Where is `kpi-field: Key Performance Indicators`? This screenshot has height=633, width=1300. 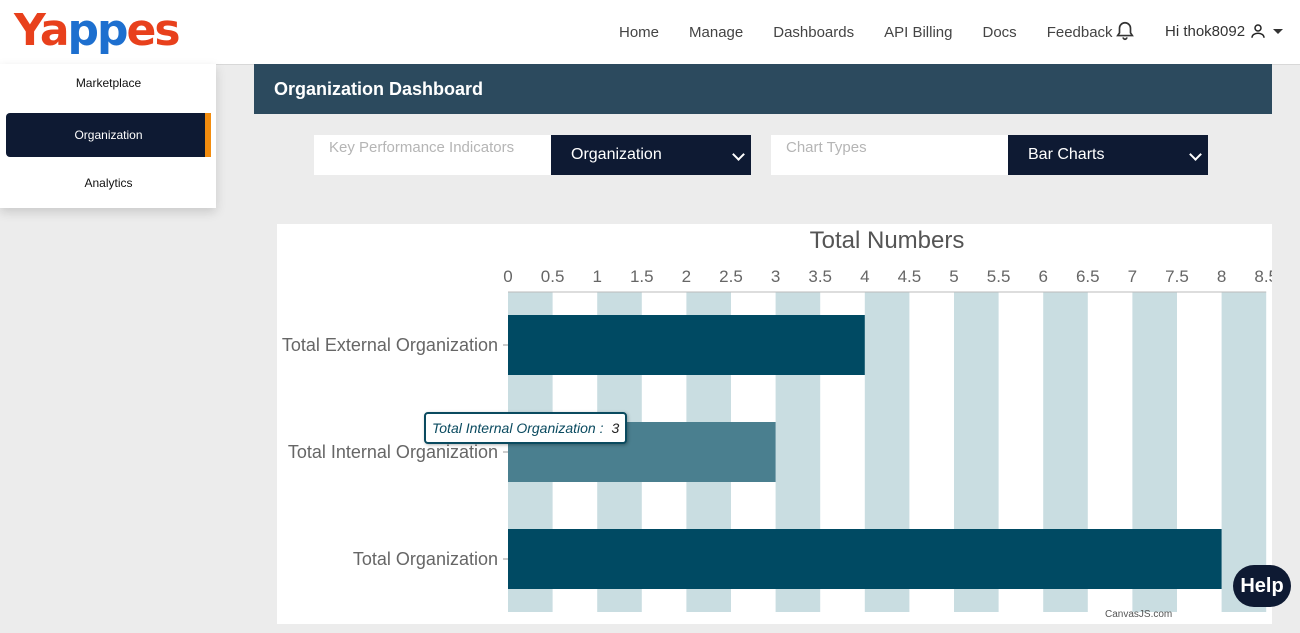 kpi-field: Key Performance Indicators is located at coordinates (432, 155).